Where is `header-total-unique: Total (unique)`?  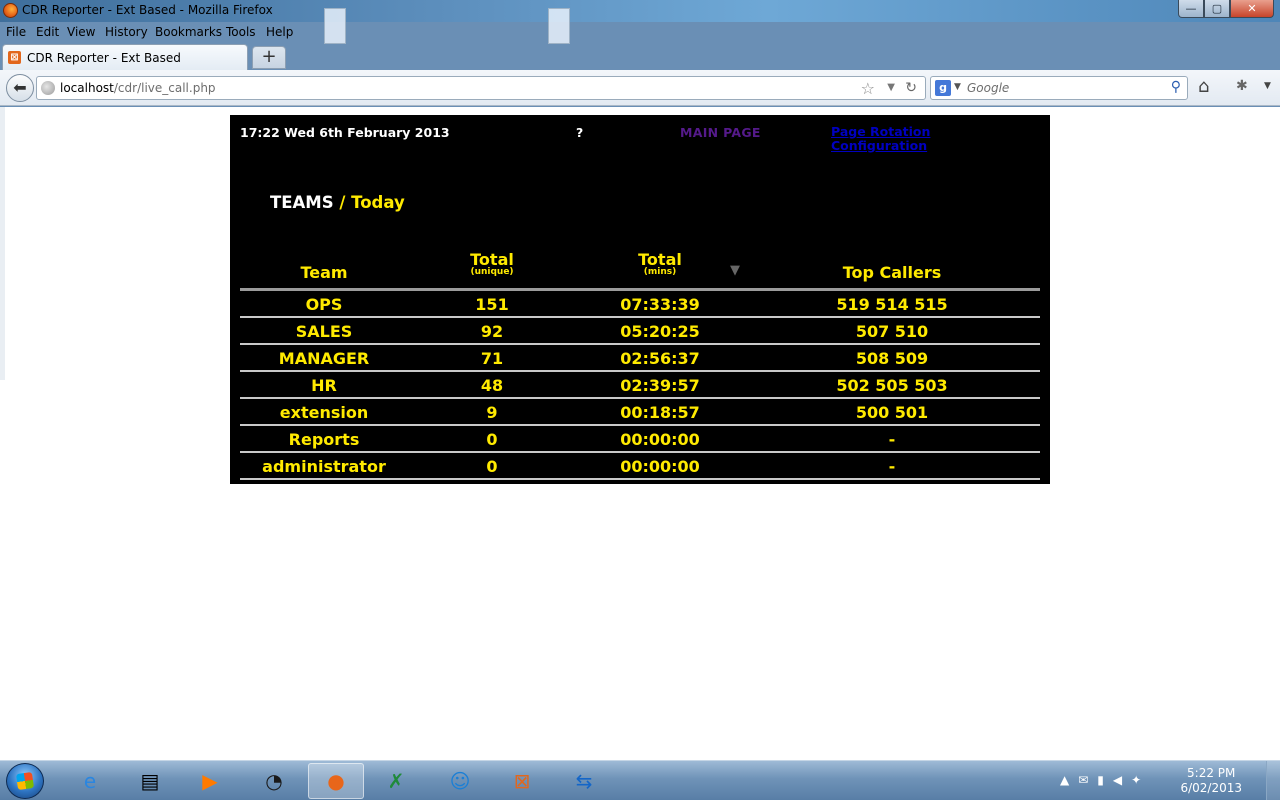 header-total-unique: Total (unique) is located at coordinates (492, 264).